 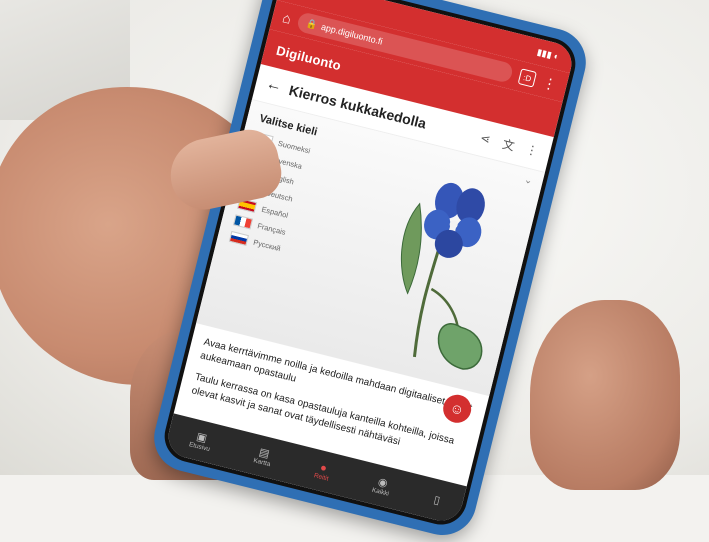 What do you see at coordinates (528, 180) in the screenshot?
I see `chevron-down-icon: ⌄` at bounding box center [528, 180].